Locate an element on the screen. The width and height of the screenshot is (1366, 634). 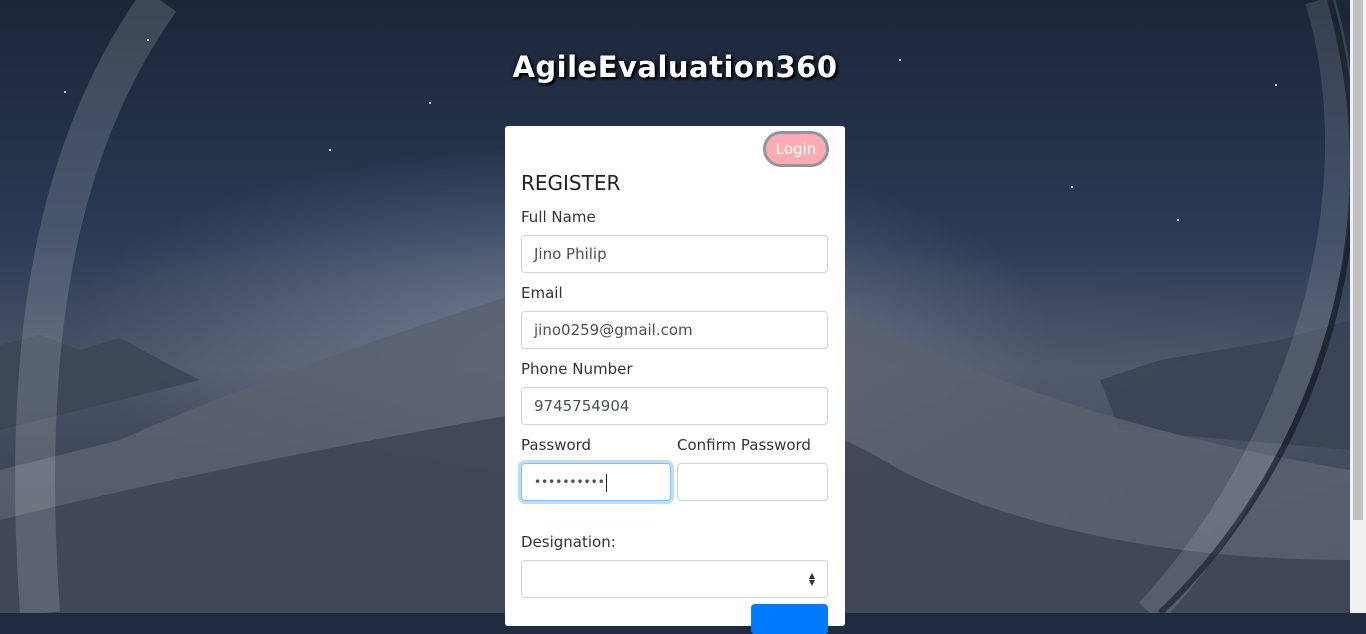
email-input: jino0259@gmail.com is located at coordinates (674, 330).